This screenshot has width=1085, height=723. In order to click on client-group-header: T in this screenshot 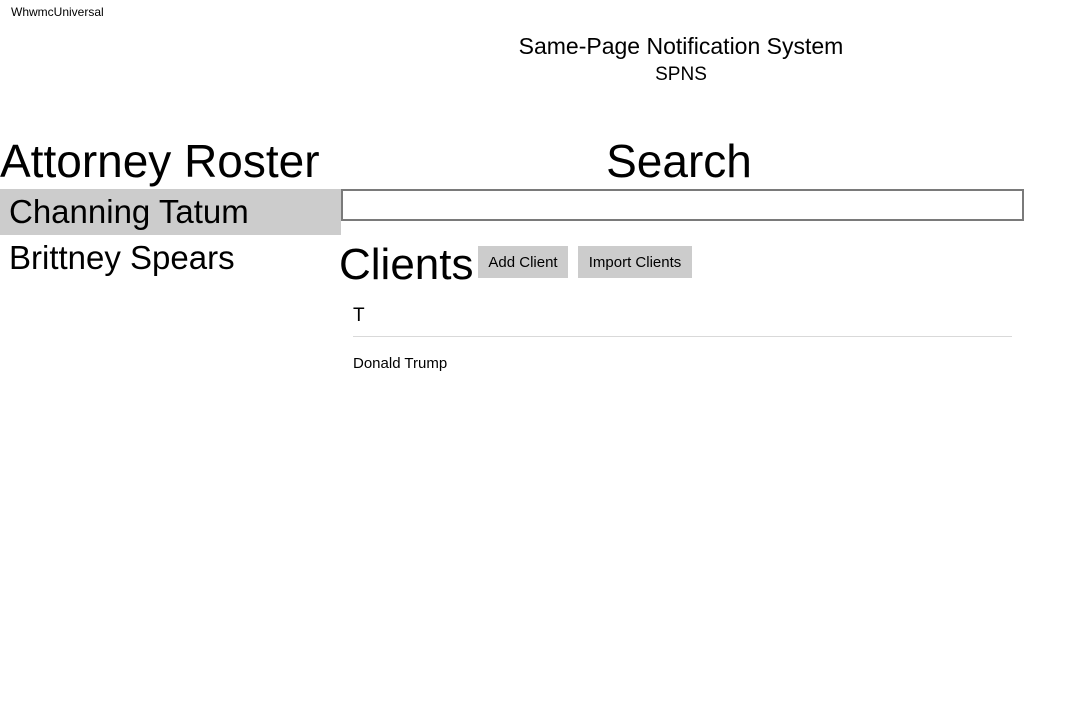, I will do `click(682, 321)`.